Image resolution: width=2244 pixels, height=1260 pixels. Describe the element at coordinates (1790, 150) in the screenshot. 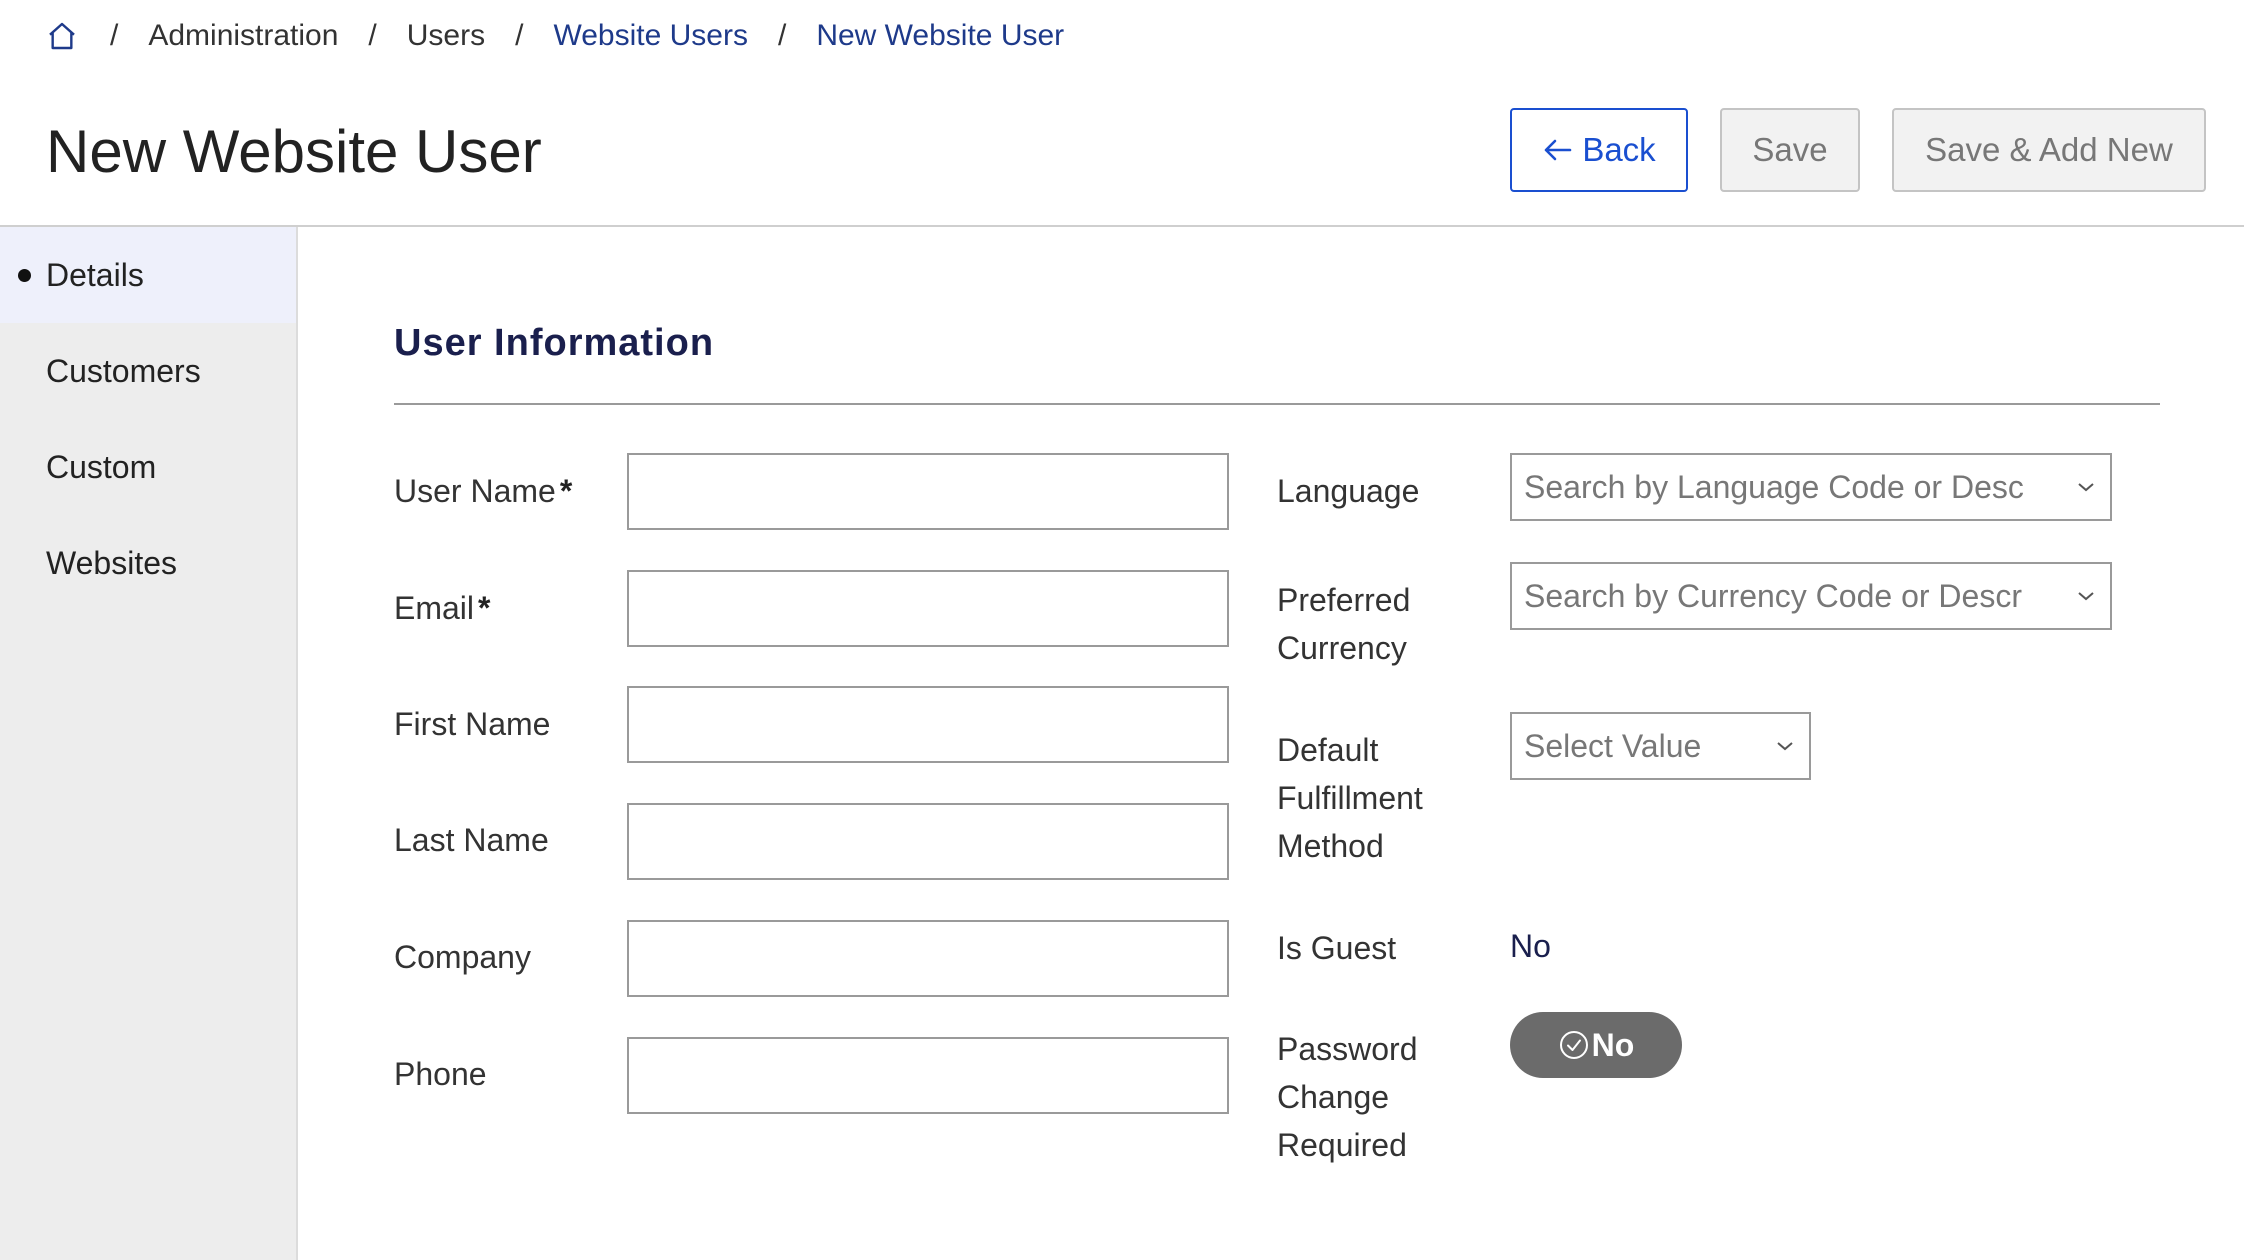

I see `save-button: Save` at that location.